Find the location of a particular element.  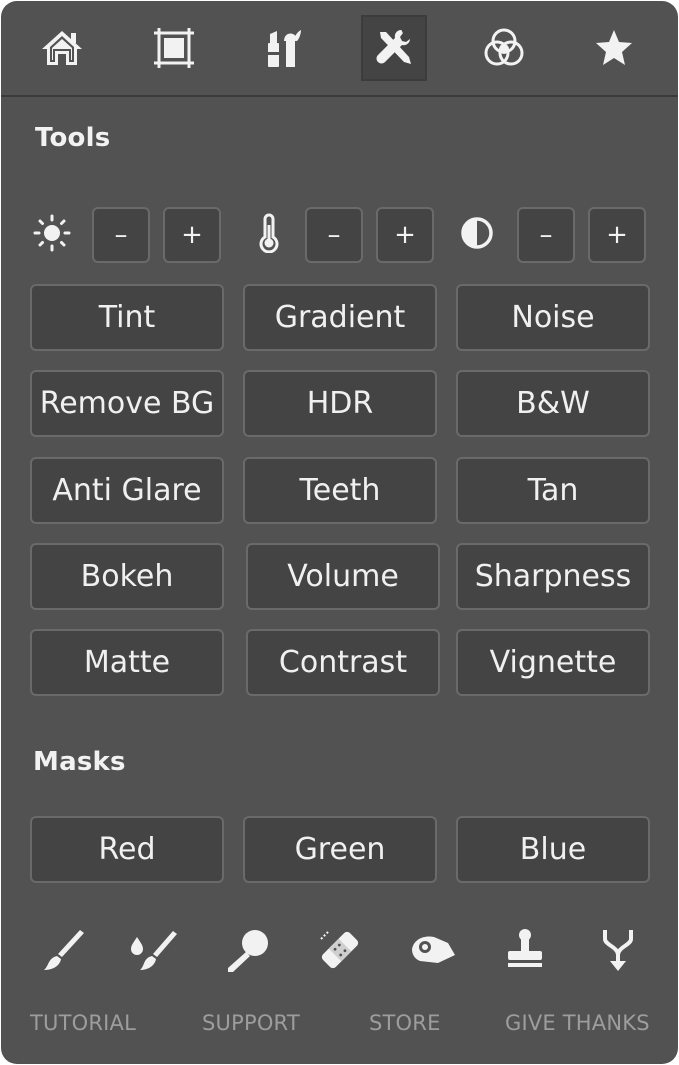

eraser-hand-icon is located at coordinates (433, 949).